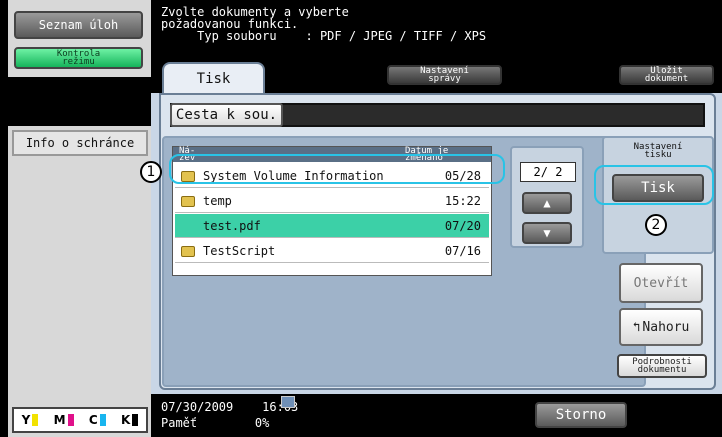 The width and height of the screenshot is (722, 437). What do you see at coordinates (78, 25) in the screenshot?
I see `task-list-button: Seznam úloh` at bounding box center [78, 25].